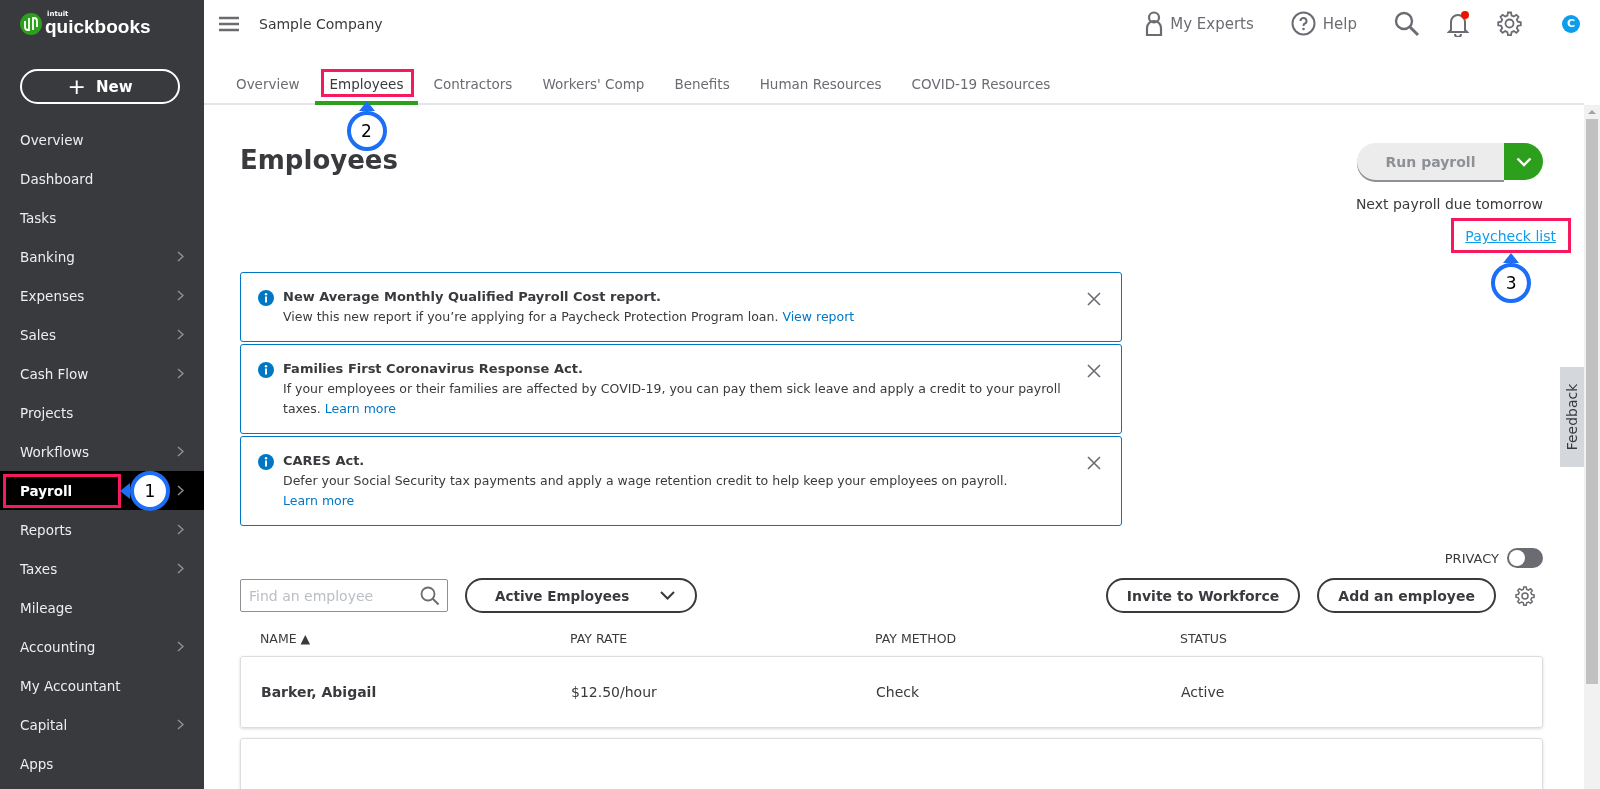 Image resolution: width=1600 pixels, height=789 pixels. I want to click on sidebar-item: Overview, so click(102, 139).